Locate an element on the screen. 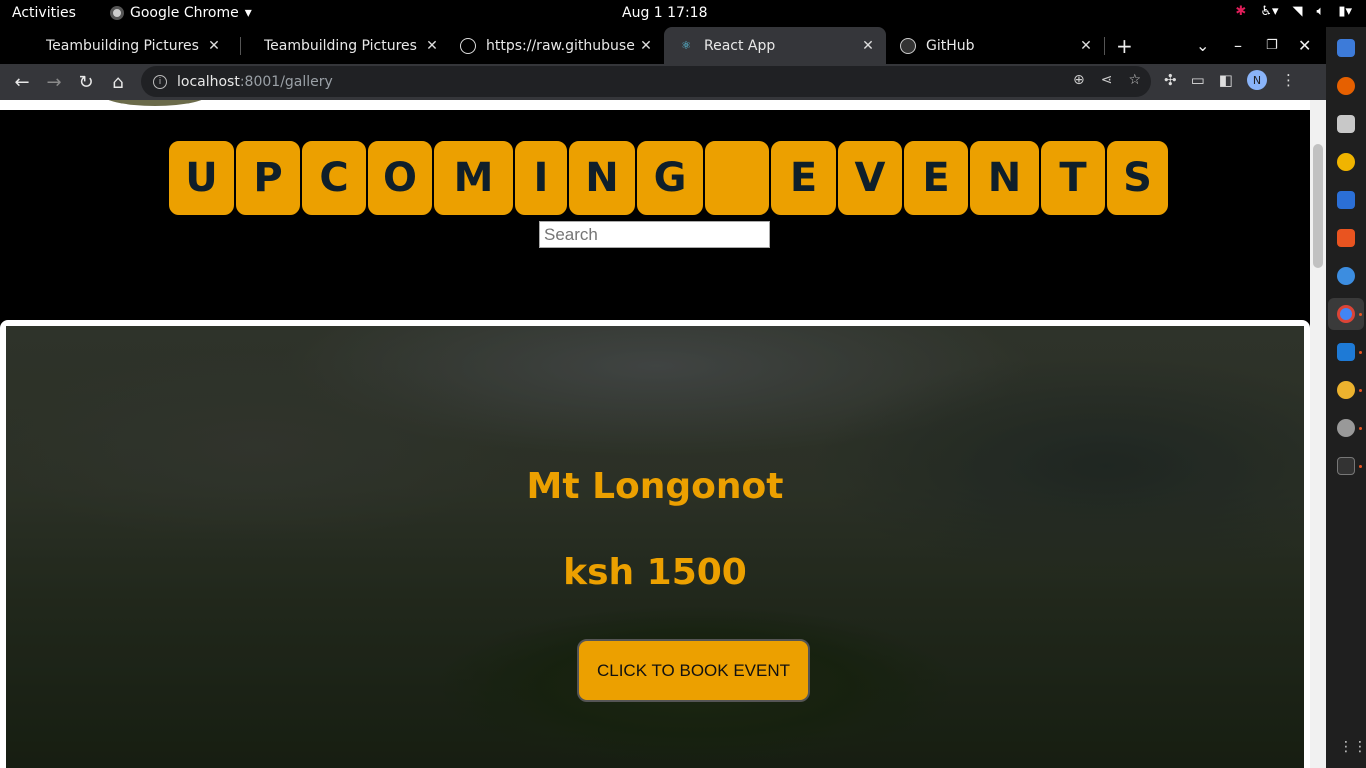  page-scrollbar is located at coordinates (1318, 434).